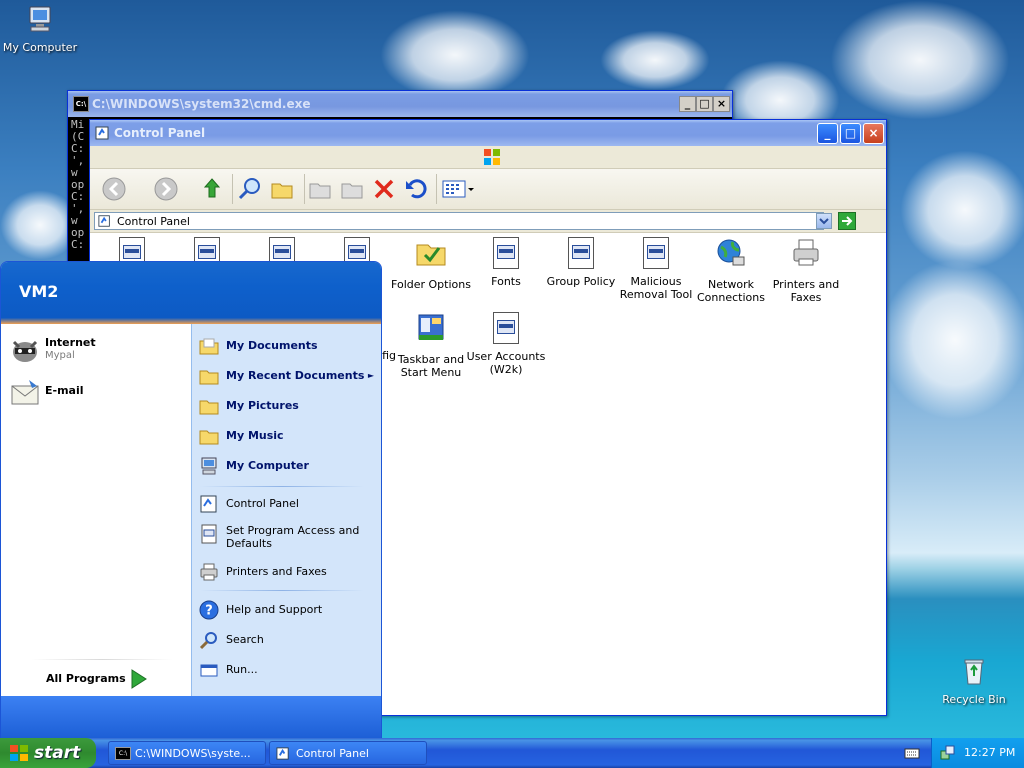 Image resolution: width=1024 pixels, height=768 pixels. What do you see at coordinates (352, 189) in the screenshot?
I see `copy-to-icon` at bounding box center [352, 189].